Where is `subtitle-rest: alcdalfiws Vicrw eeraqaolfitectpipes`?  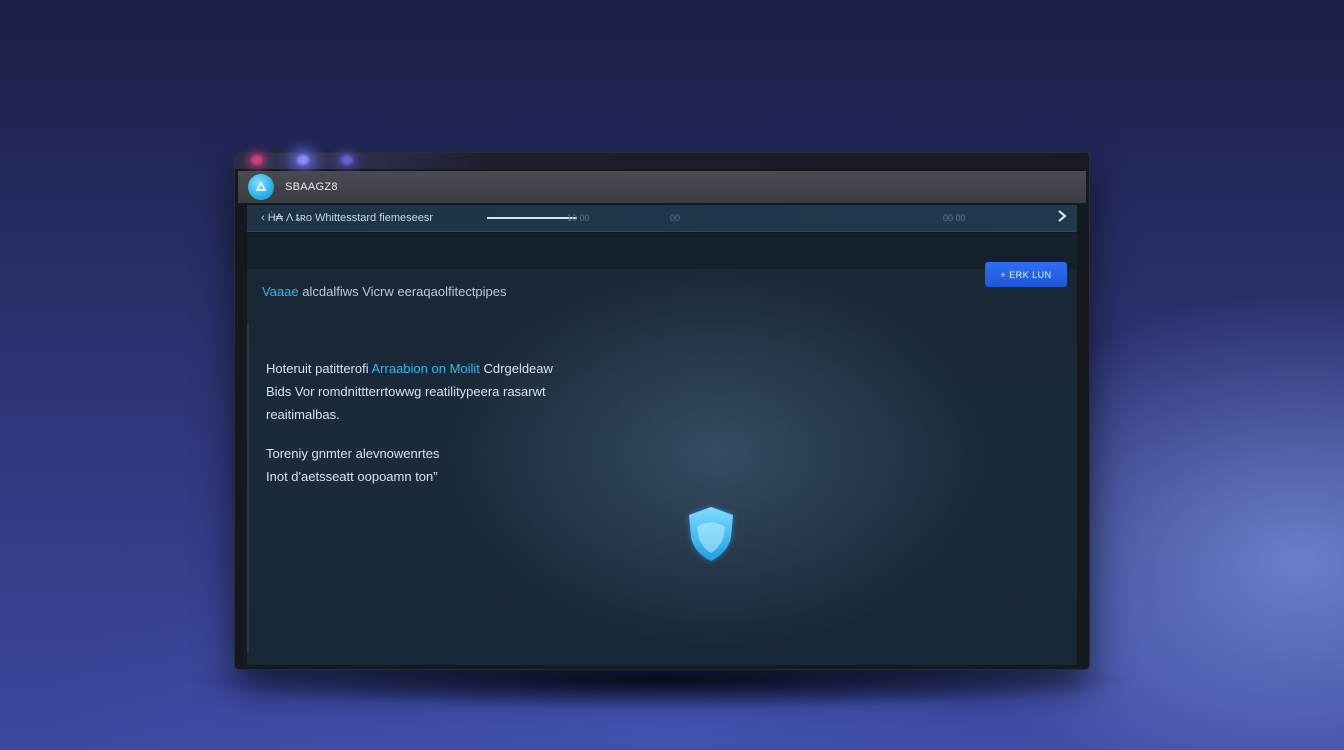
subtitle-rest: alcdalfiws Vicrw eeraqaolfitectpipes is located at coordinates (404, 291).